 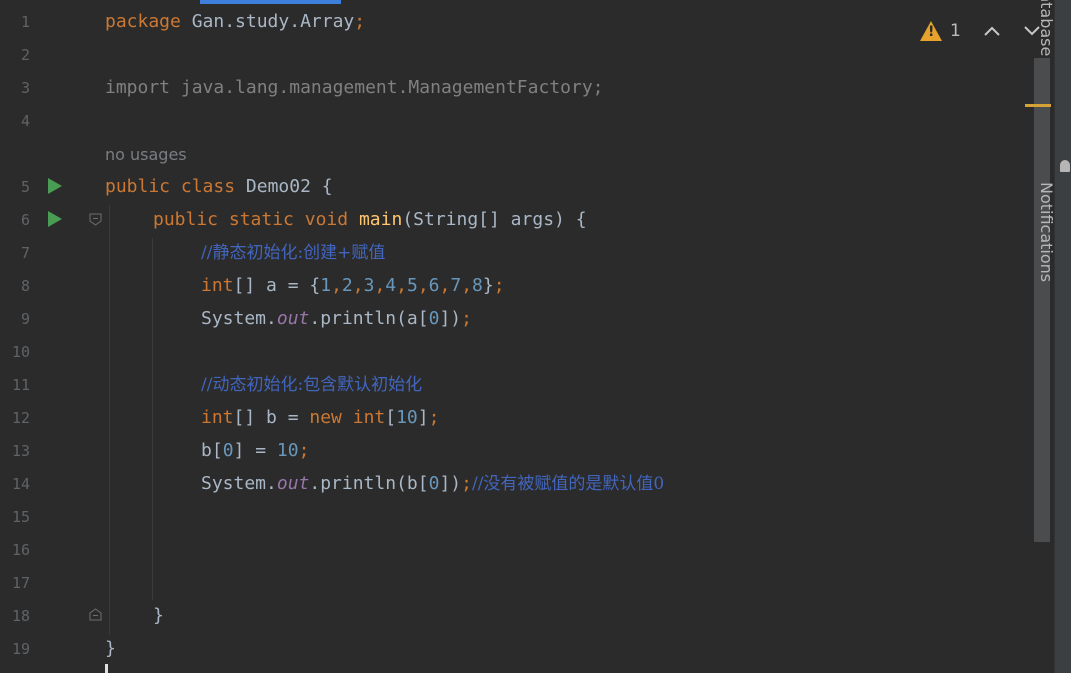 I want to click on number: 6, so click(x=434, y=285).